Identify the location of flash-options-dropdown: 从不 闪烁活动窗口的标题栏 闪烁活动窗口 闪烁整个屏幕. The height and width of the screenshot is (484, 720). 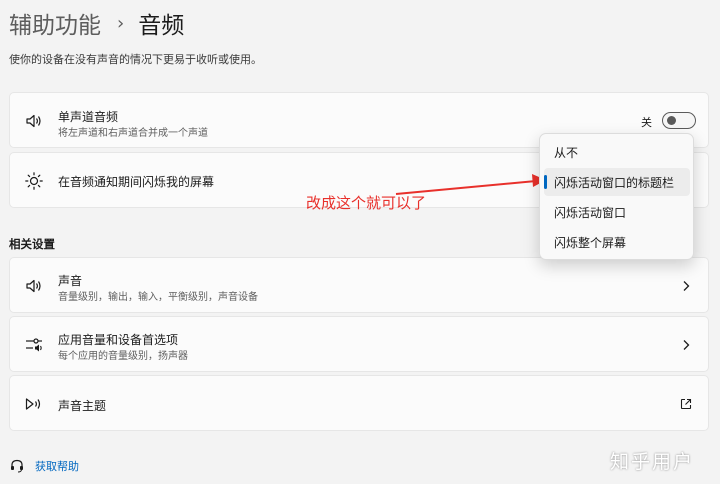
(616, 196).